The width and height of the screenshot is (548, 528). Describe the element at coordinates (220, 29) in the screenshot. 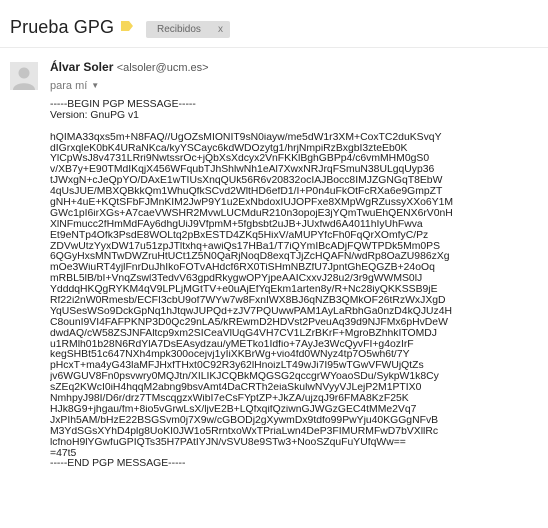

I see `remove-label-icon: x` at that location.